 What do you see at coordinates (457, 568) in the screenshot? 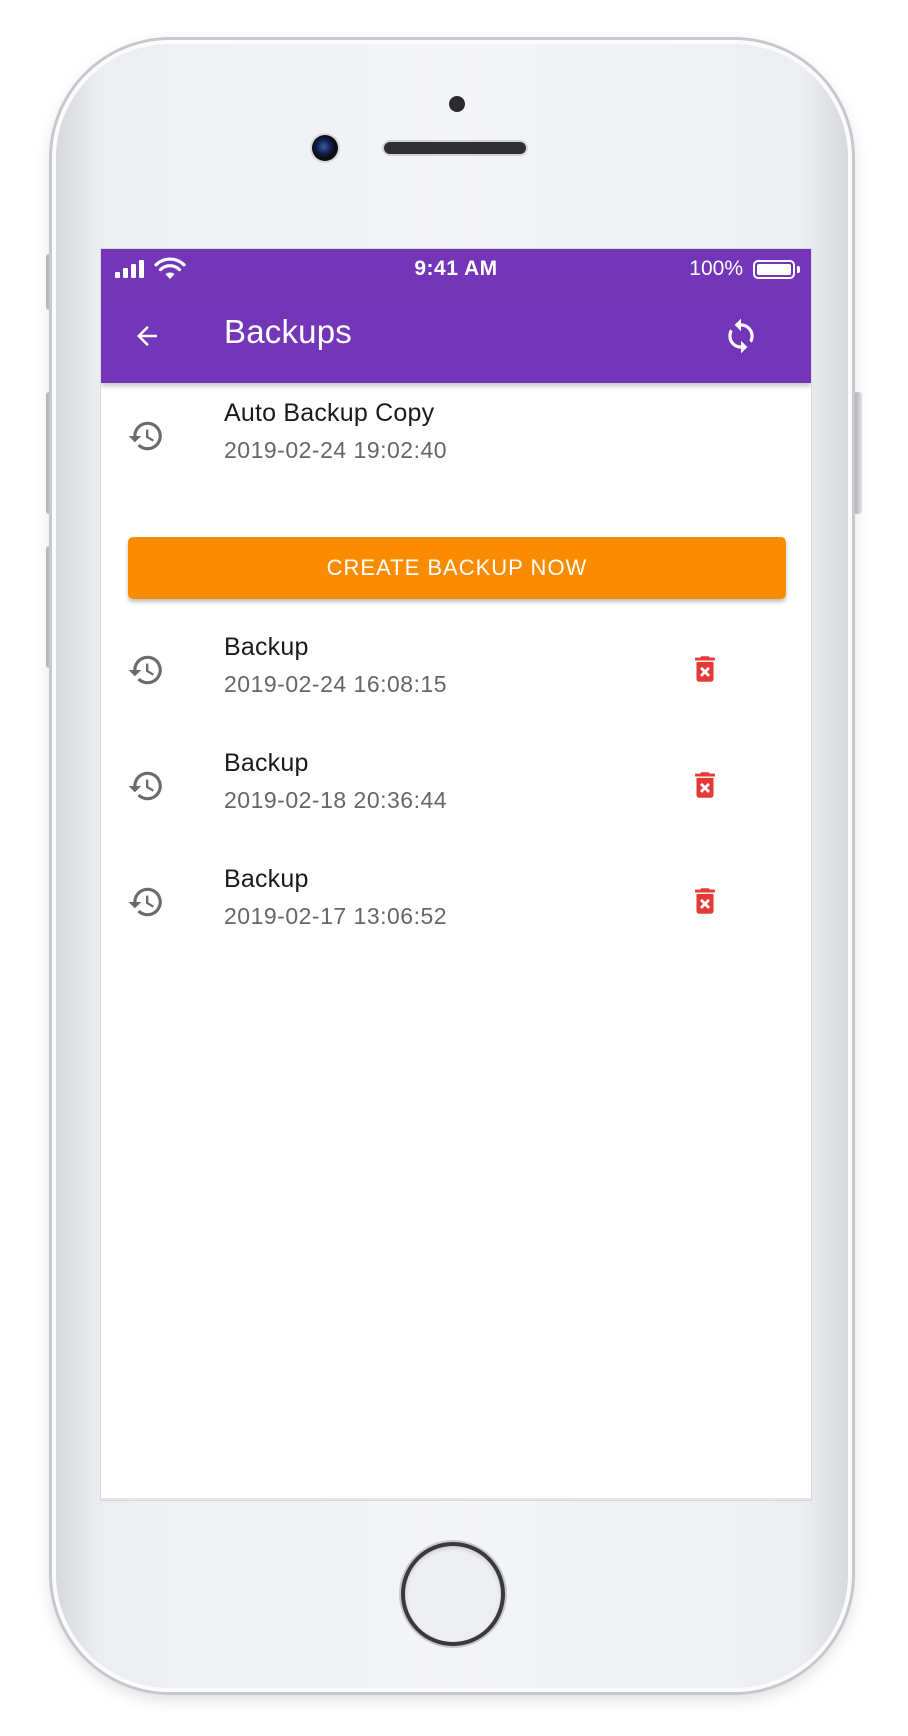
I see `create-backup-button: CREATE BACKUP NOW` at bounding box center [457, 568].